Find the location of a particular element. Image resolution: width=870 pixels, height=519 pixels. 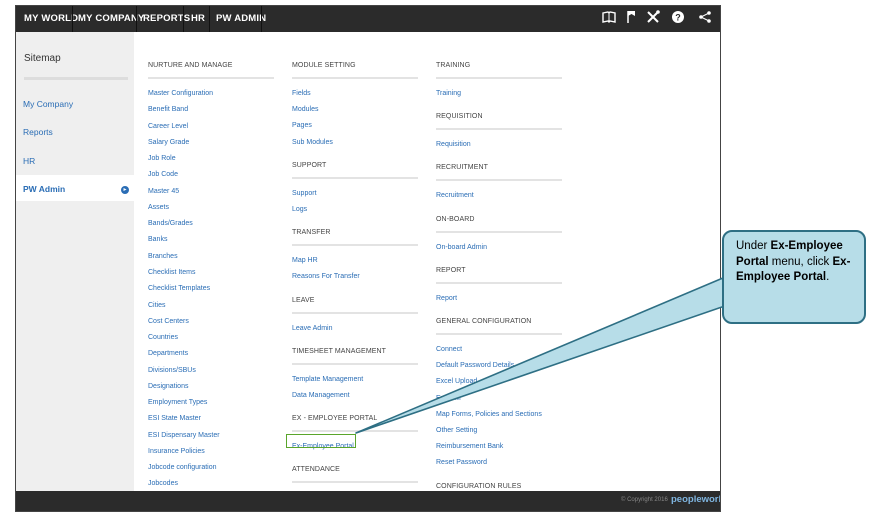

section-heading: ON-BOARD is located at coordinates (455, 219).